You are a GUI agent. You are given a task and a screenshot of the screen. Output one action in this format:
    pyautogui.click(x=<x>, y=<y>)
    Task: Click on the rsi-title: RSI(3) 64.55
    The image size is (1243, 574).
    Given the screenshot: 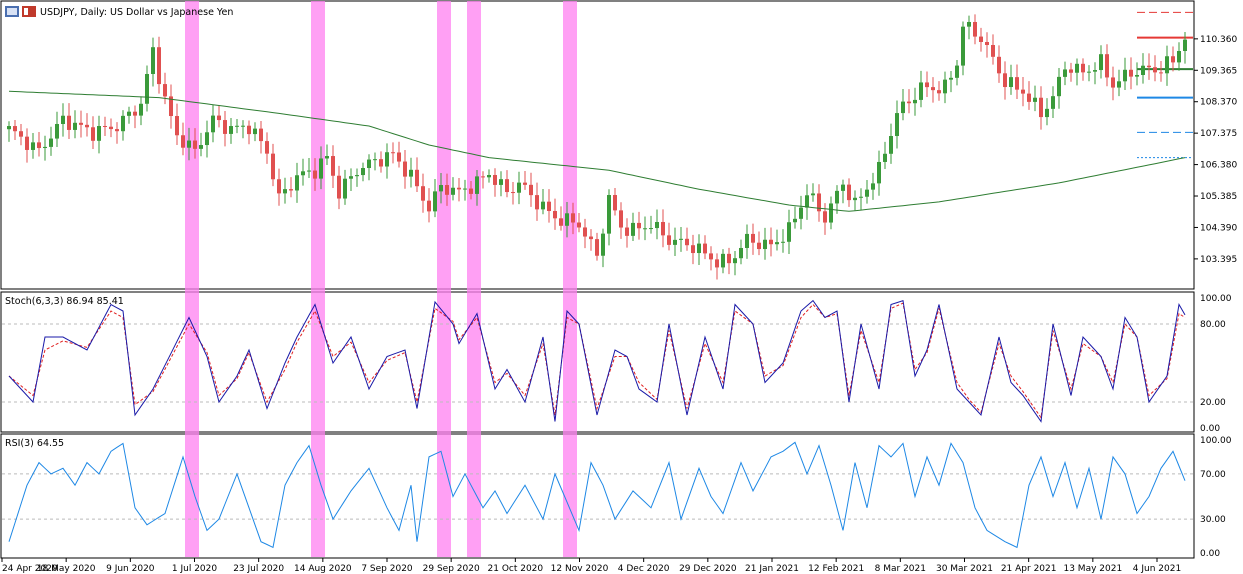 What is the action you would take?
    pyautogui.click(x=34, y=443)
    